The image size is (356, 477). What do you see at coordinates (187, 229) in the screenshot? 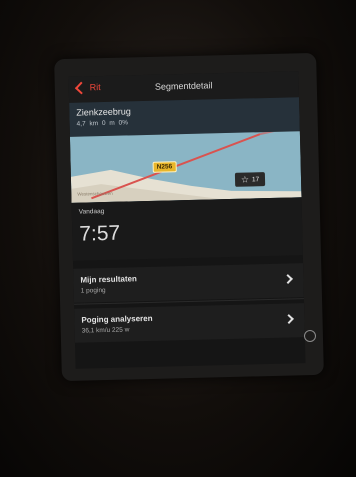
I see `today-time-block: Vandaag 7:57` at bounding box center [187, 229].